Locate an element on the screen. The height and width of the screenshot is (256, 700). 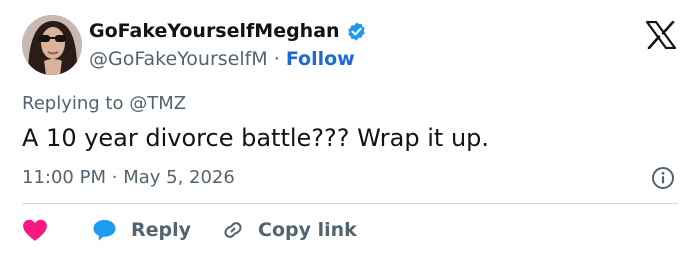
copy-link-button: Copy link is located at coordinates (289, 230).